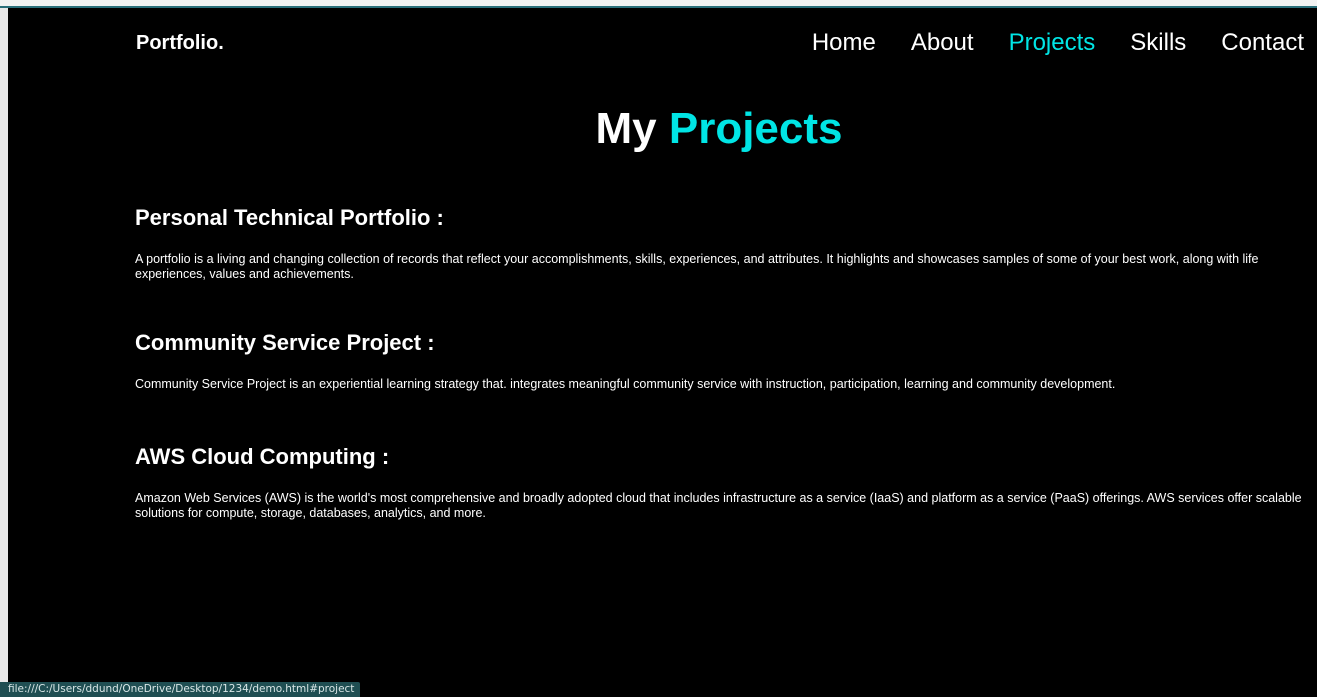  Describe the element at coordinates (1158, 43) in the screenshot. I see `nav-link-skills: Skills` at that location.